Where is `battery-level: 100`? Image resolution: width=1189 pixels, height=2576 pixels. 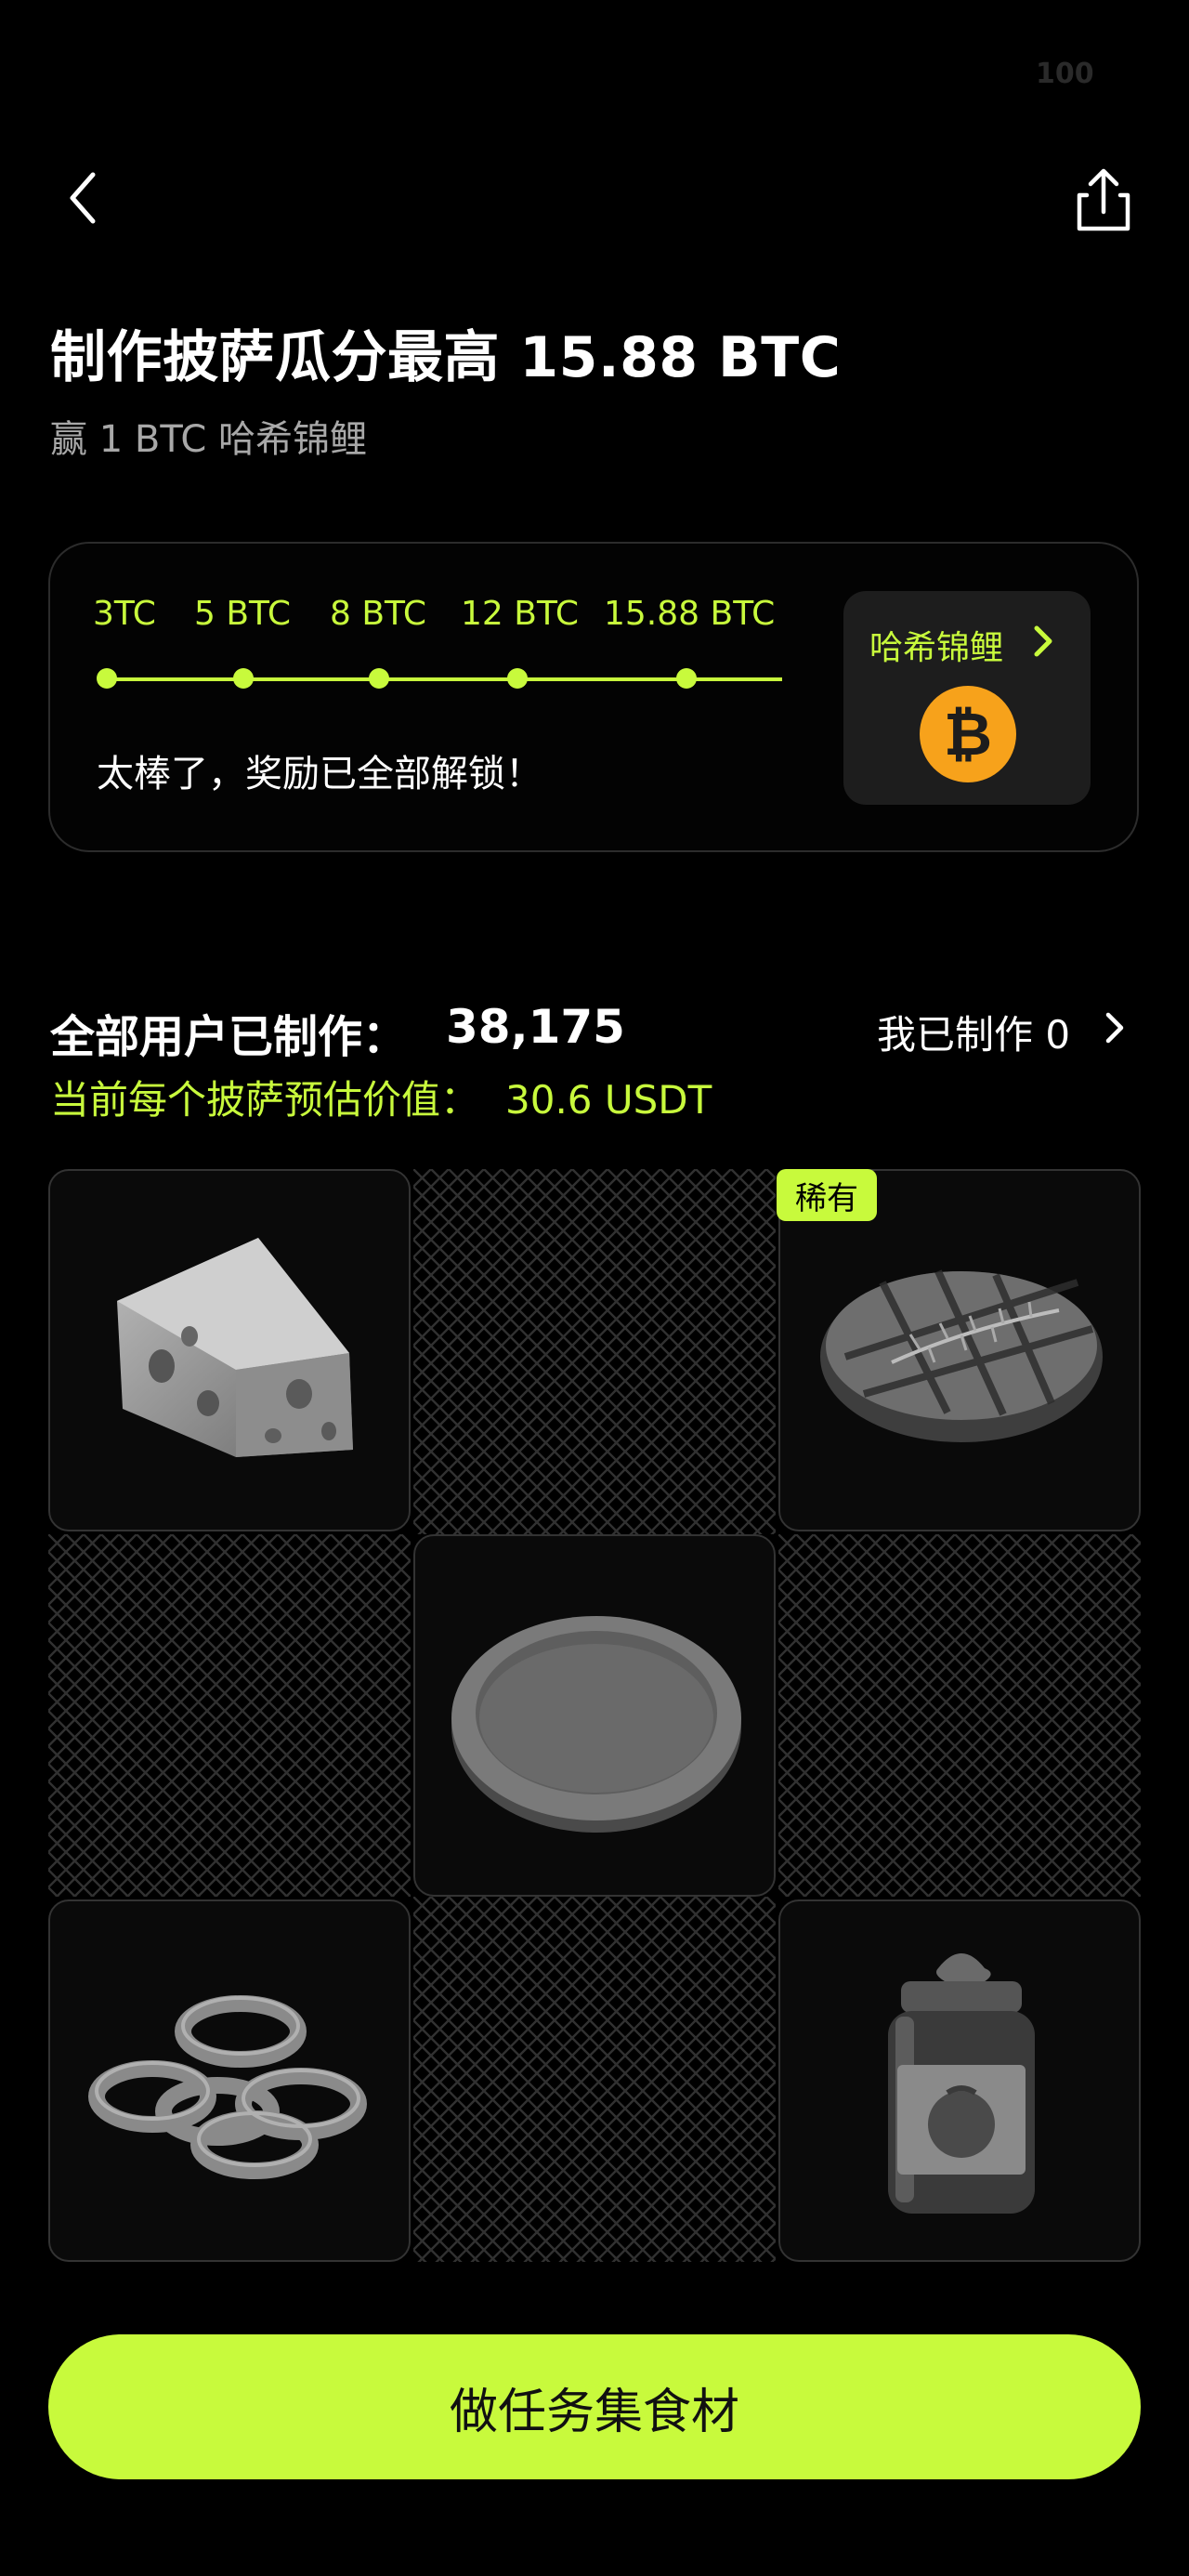 battery-level: 100 is located at coordinates (1065, 74).